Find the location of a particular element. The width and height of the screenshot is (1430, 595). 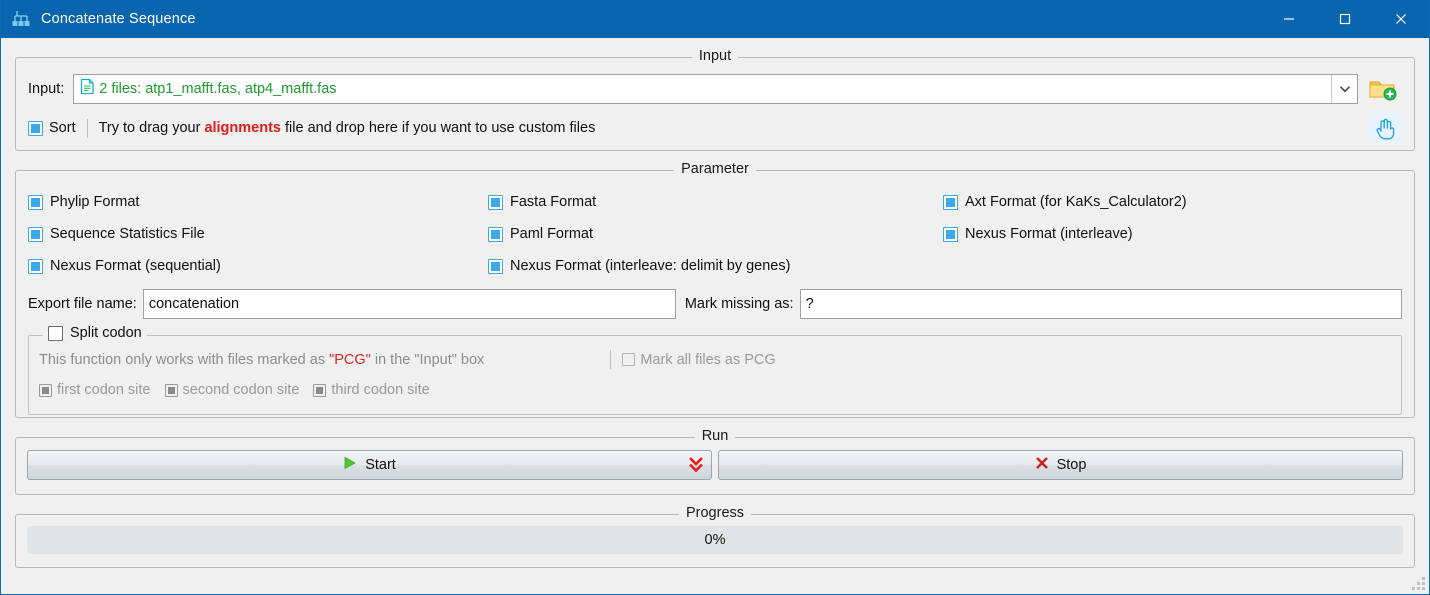

progress-label: 0% is located at coordinates (715, 540).